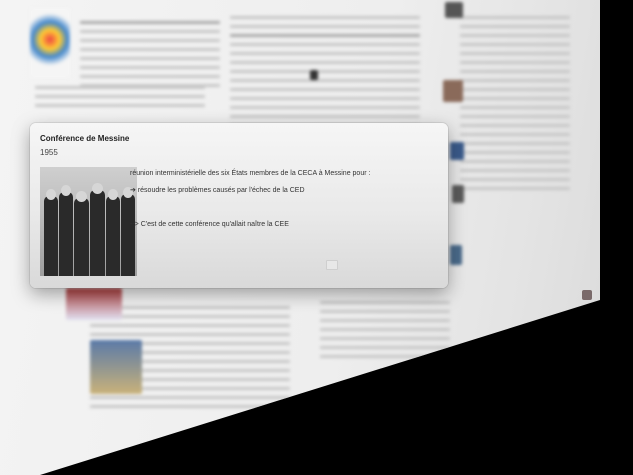 The height and width of the screenshot is (475, 633). I want to click on arrow-icon: ➔, so click(133, 190).